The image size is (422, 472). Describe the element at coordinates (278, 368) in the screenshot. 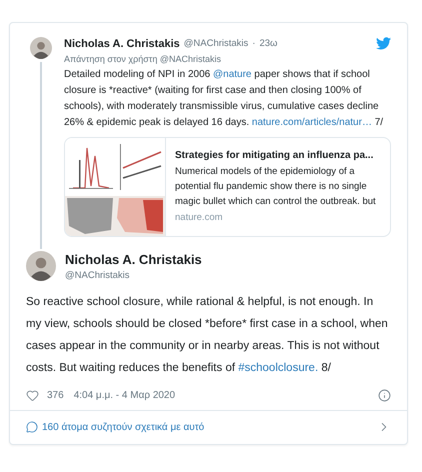

I see `hashtag-link: #schoolclosure.` at that location.